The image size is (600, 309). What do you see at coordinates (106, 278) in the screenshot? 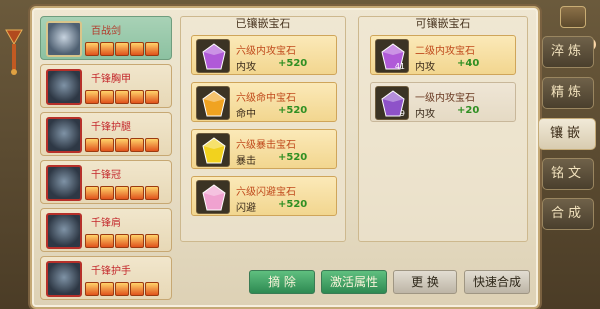
I see `equipment-item: 千锋护手` at bounding box center [106, 278].